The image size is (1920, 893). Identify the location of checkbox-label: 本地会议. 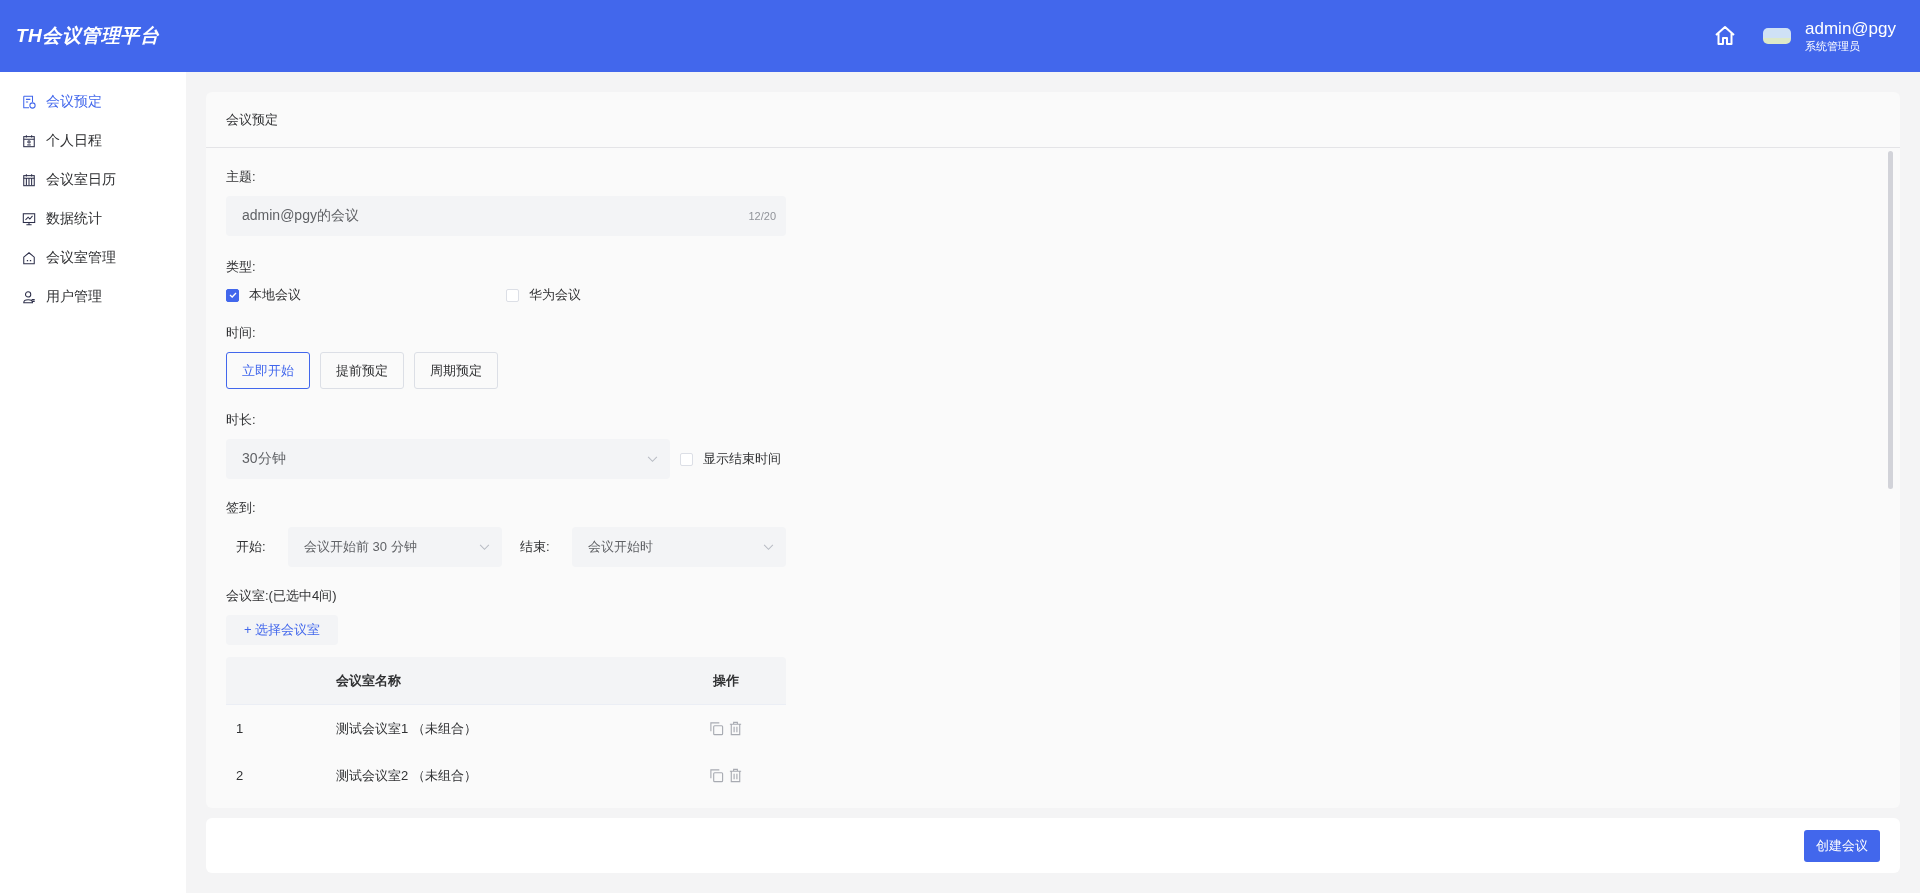
(275, 295).